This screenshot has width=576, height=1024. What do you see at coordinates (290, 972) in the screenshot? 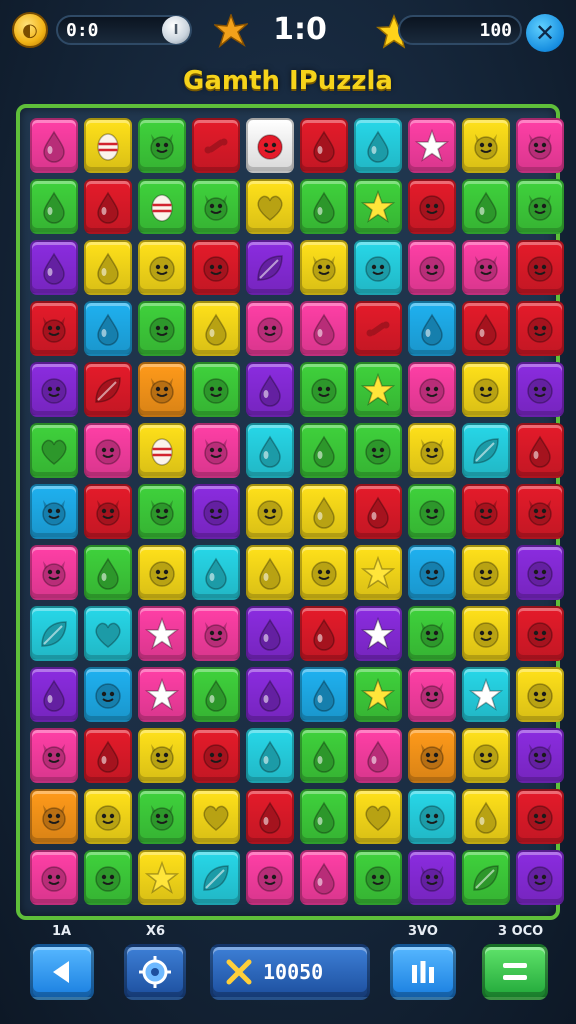
I see `score-button: 10050` at bounding box center [290, 972].